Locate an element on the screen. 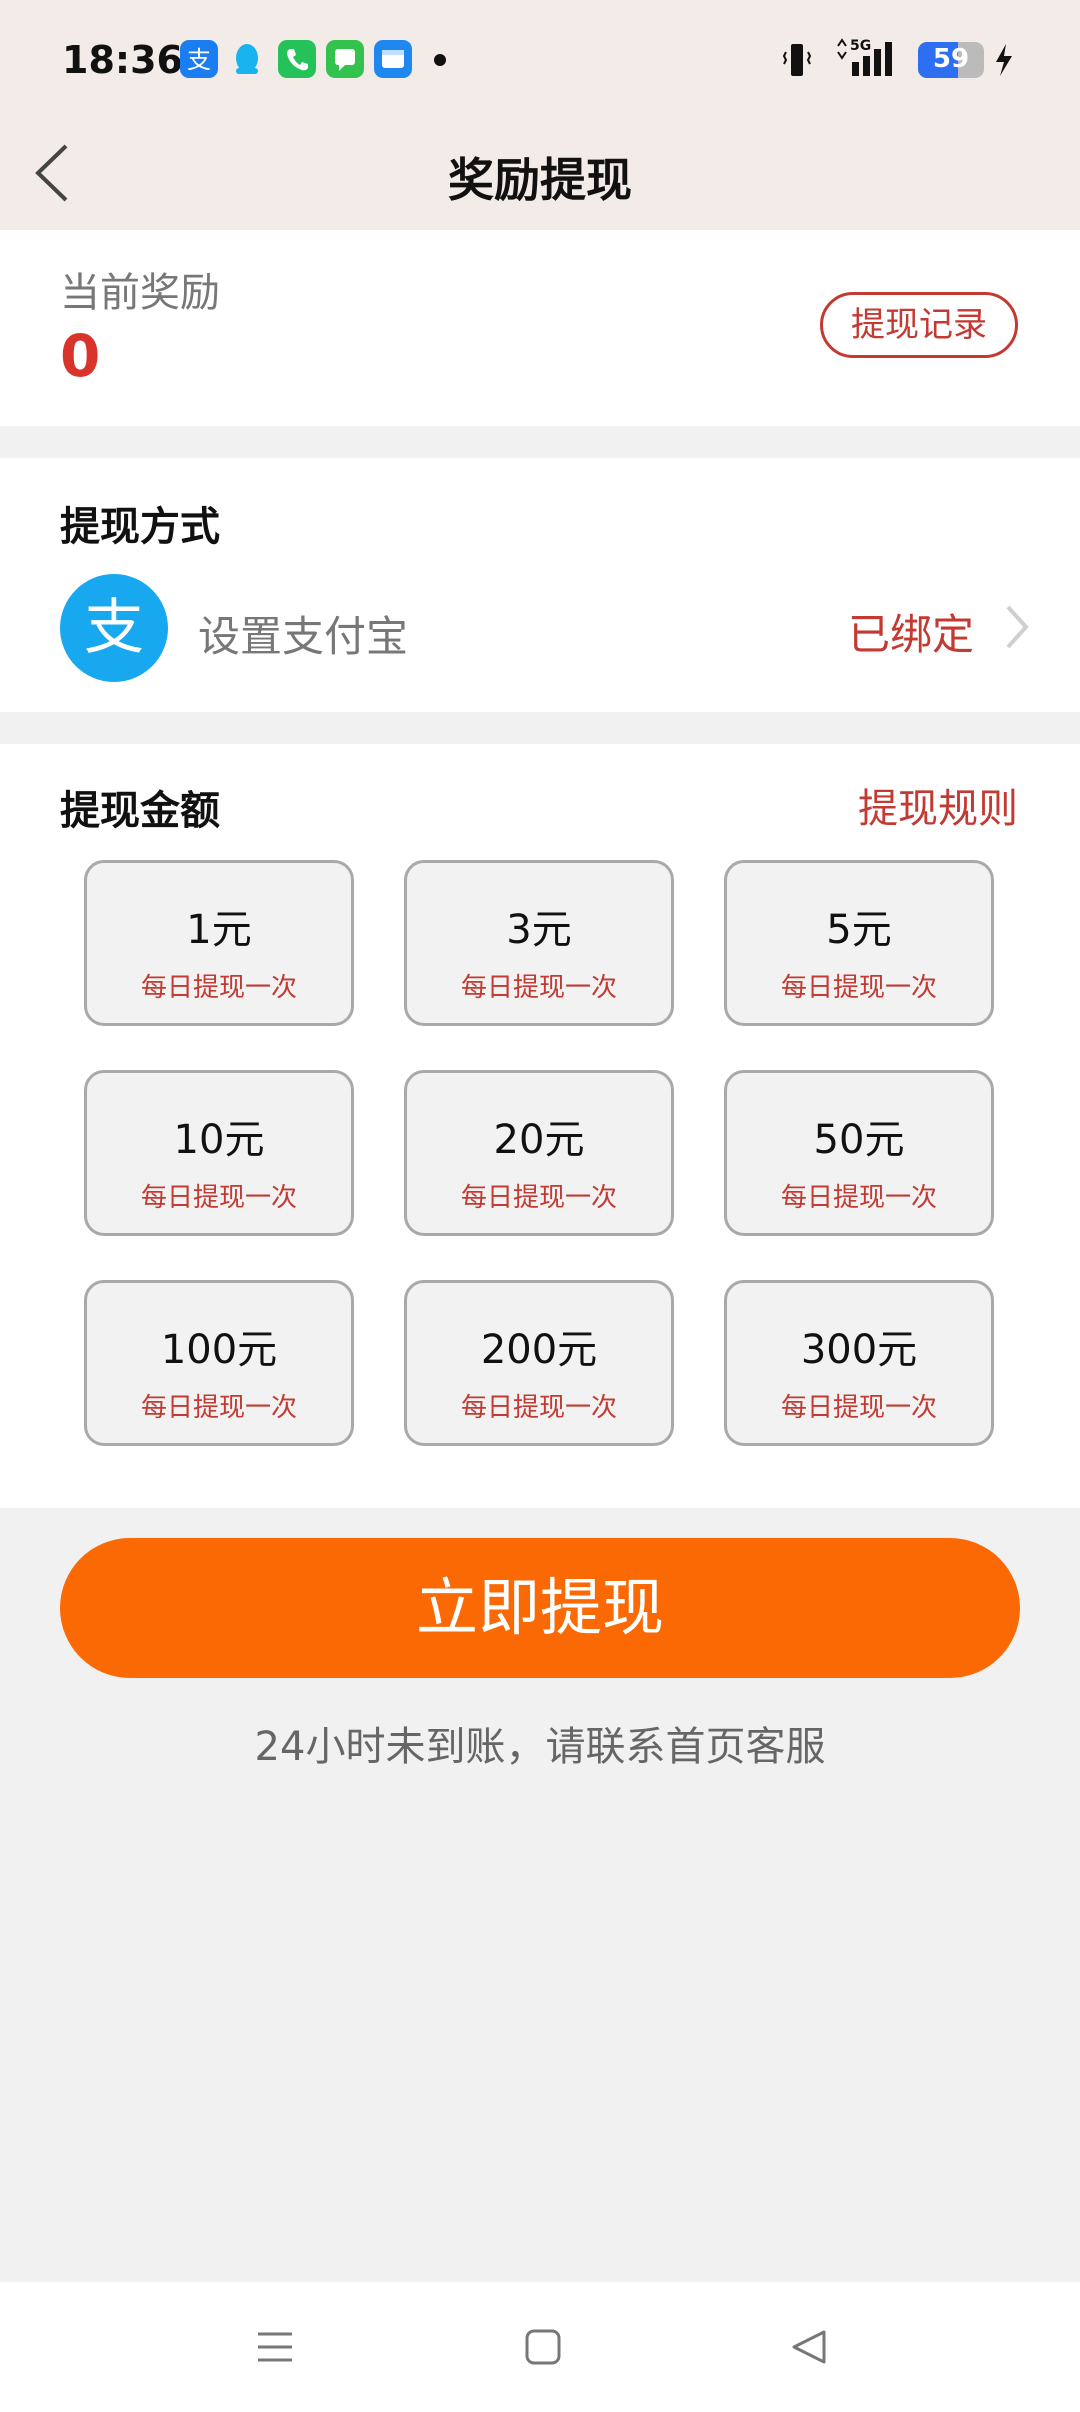  amount-option: 50元 每日提现一次 is located at coordinates (859, 1153).